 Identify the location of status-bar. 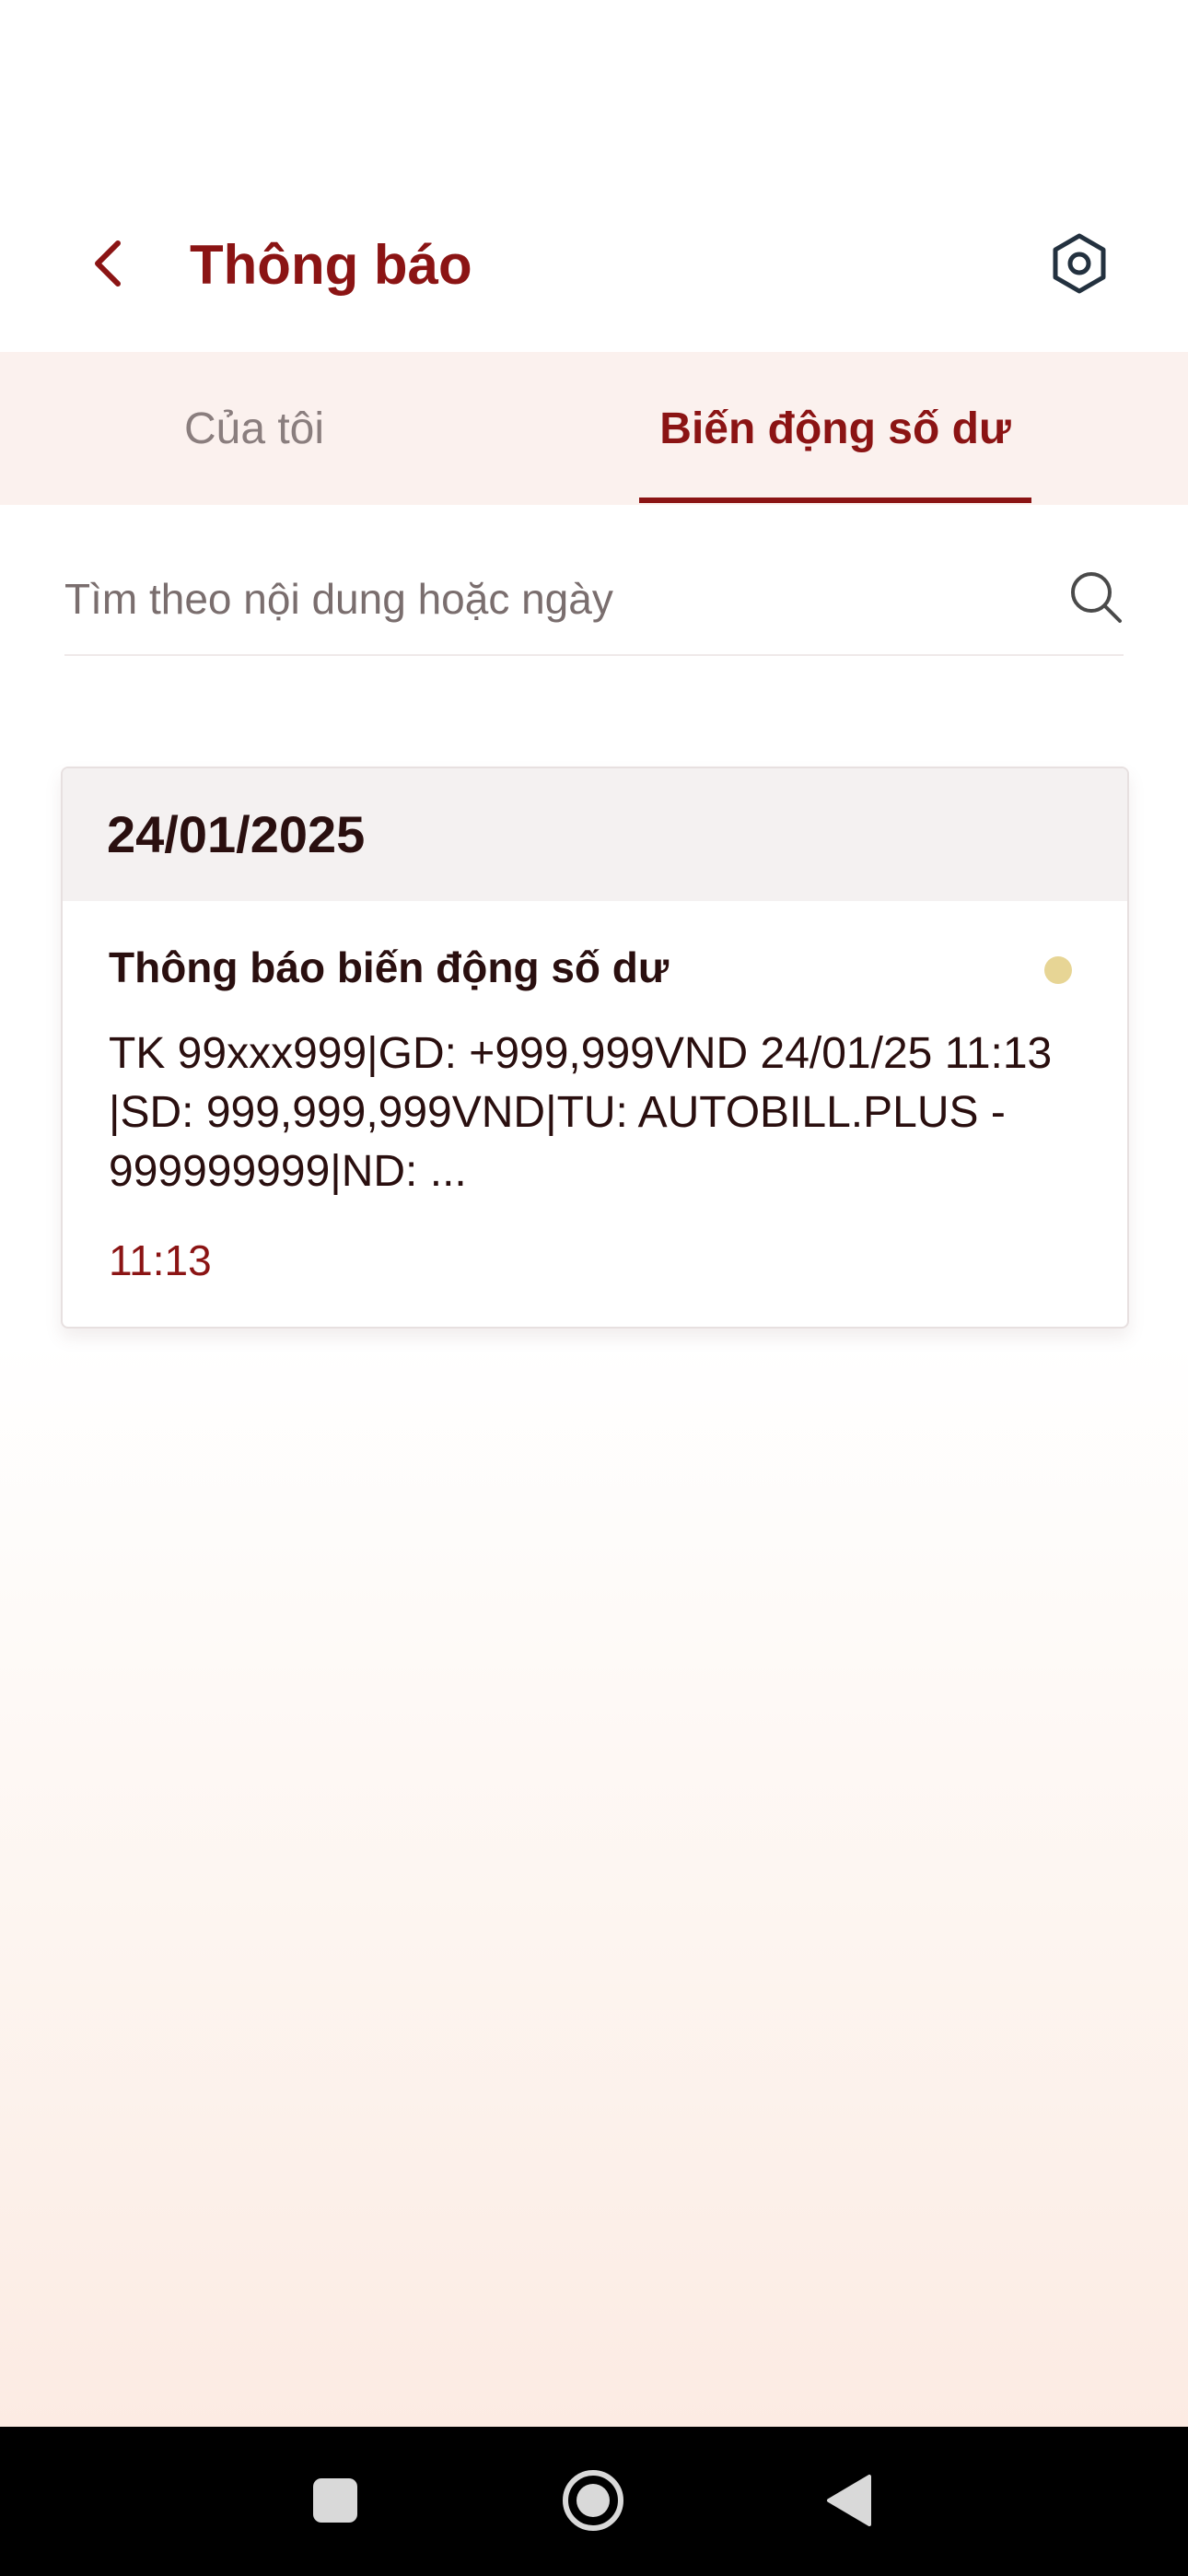
(594, 69).